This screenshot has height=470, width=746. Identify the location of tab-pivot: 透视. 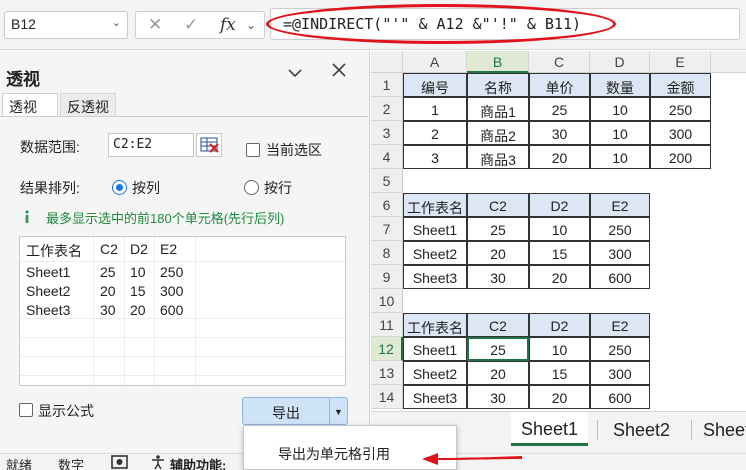
(30, 105).